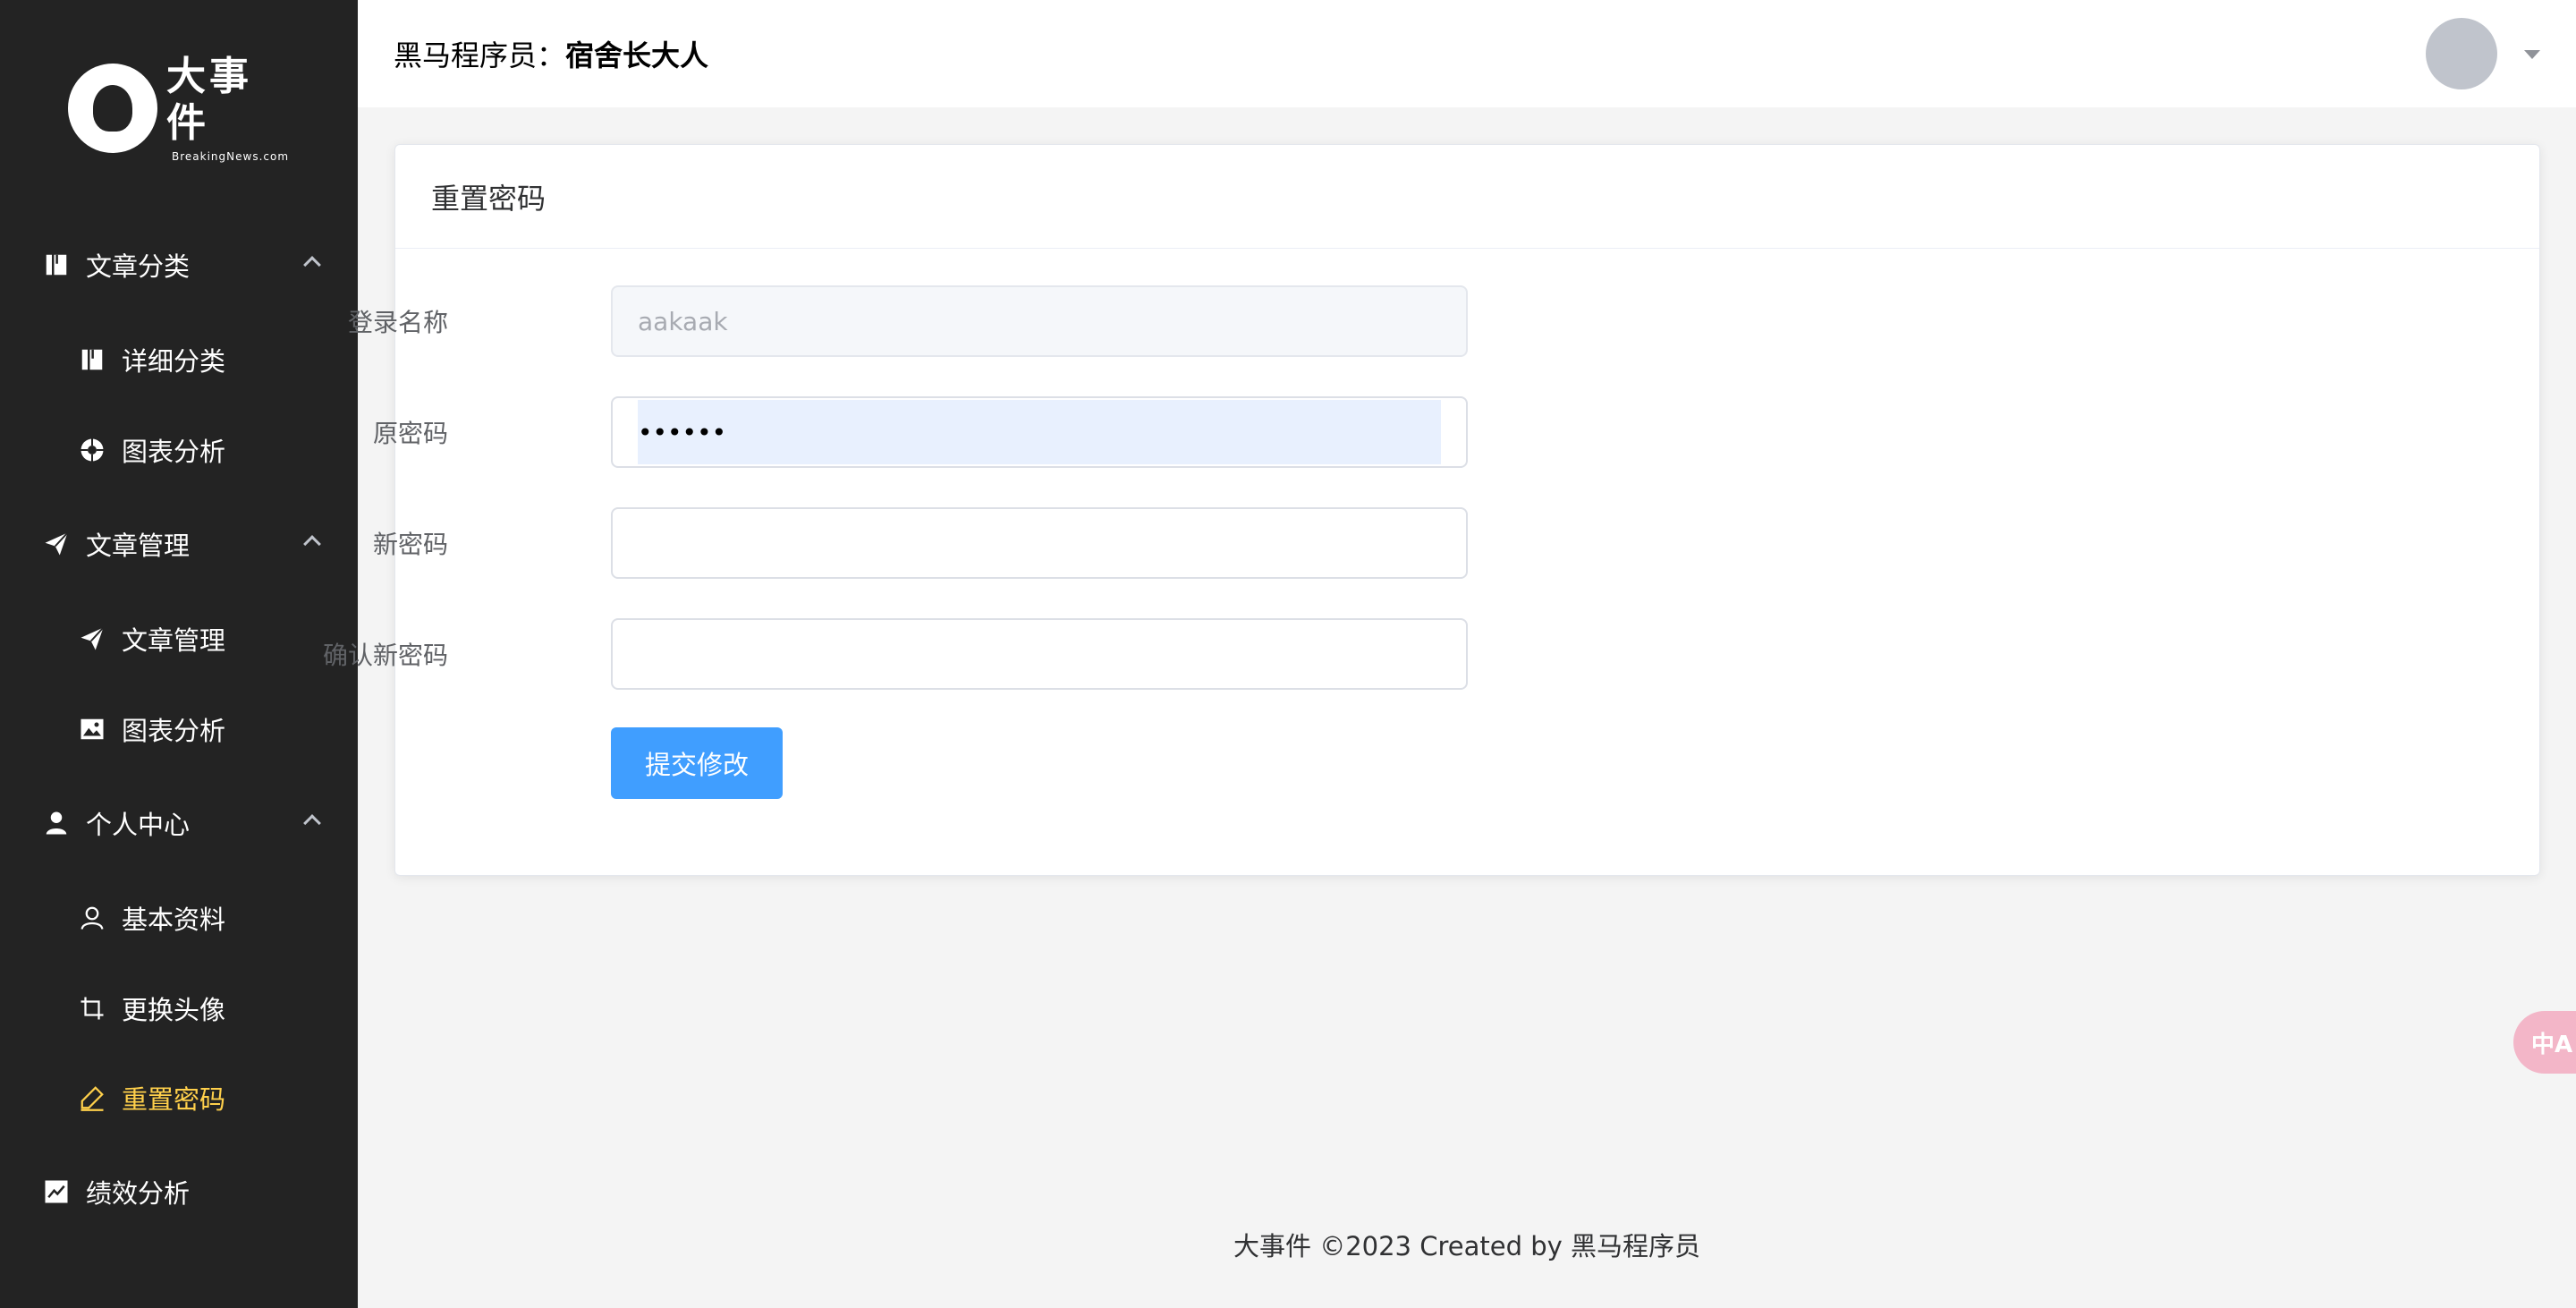 This screenshot has height=1308, width=2576. What do you see at coordinates (138, 1193) in the screenshot?
I see `menu-label: 绩效分析` at bounding box center [138, 1193].